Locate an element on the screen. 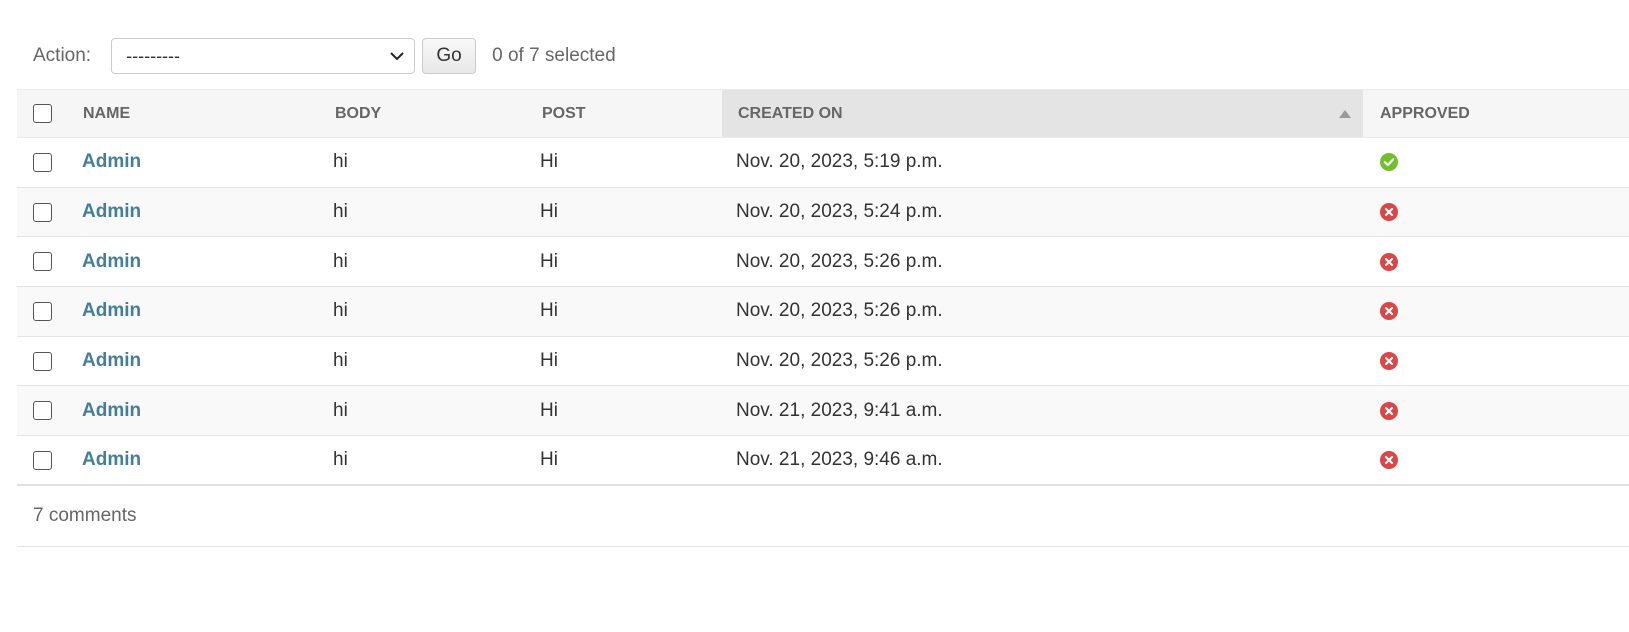  actions-bar: Action: --------- Go 0 of 7 selected is located at coordinates (316, 56).